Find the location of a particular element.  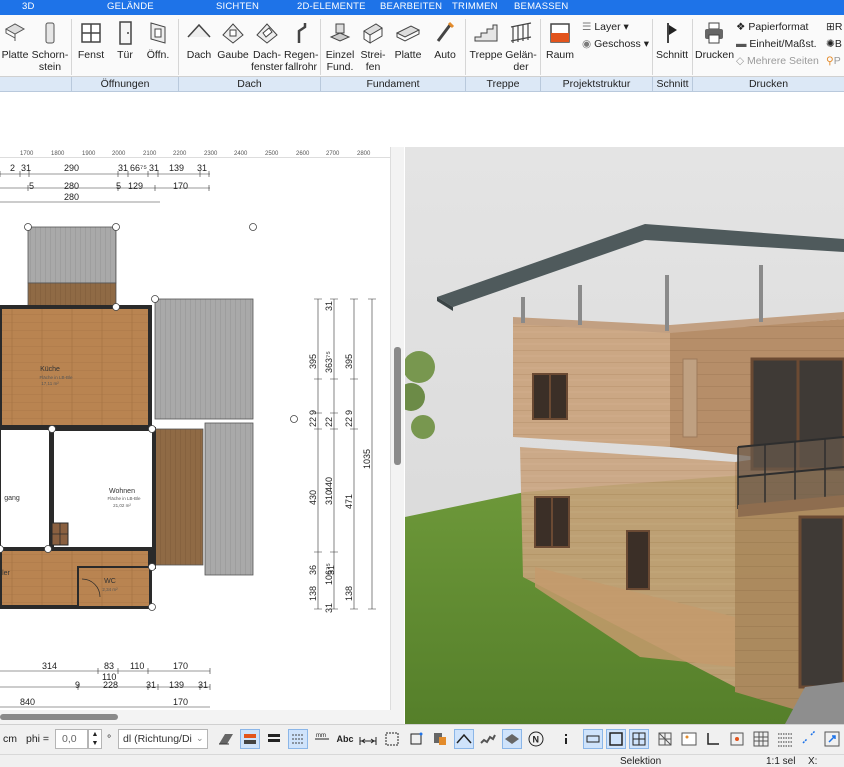

ruler-tick-label: 1700 is located at coordinates (27, 154).